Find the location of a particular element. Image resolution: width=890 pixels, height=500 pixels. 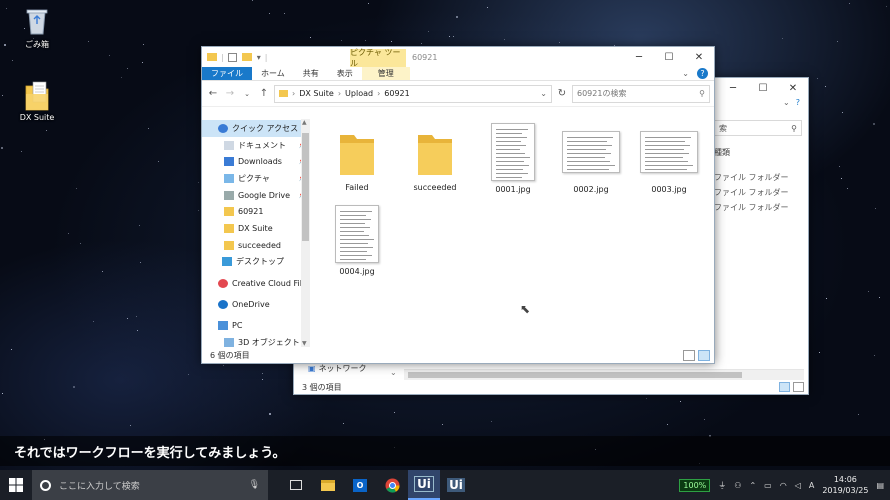

video-subtitle: それではワークフローを実行してみましょう。 is located at coordinates (445, 451).